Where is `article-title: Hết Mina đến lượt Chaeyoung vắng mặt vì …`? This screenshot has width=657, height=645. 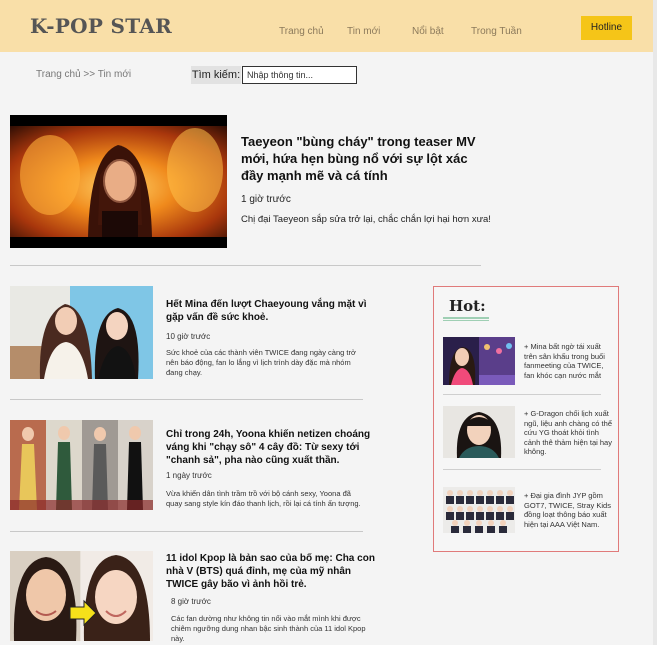
article-title: Hết Mina đến lượt Chaeyoung vắng mặt vì … is located at coordinates (272, 311).